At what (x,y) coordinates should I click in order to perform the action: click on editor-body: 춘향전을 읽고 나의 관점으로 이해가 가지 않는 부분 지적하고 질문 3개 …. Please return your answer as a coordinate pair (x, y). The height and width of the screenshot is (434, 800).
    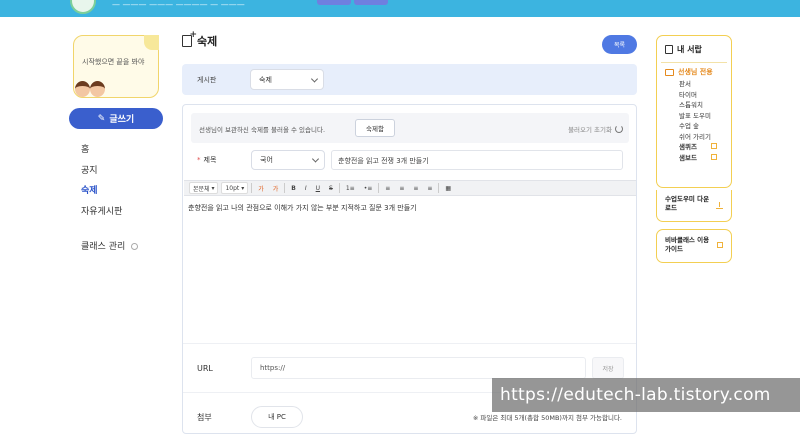
    Looking at the image, I should click on (302, 208).